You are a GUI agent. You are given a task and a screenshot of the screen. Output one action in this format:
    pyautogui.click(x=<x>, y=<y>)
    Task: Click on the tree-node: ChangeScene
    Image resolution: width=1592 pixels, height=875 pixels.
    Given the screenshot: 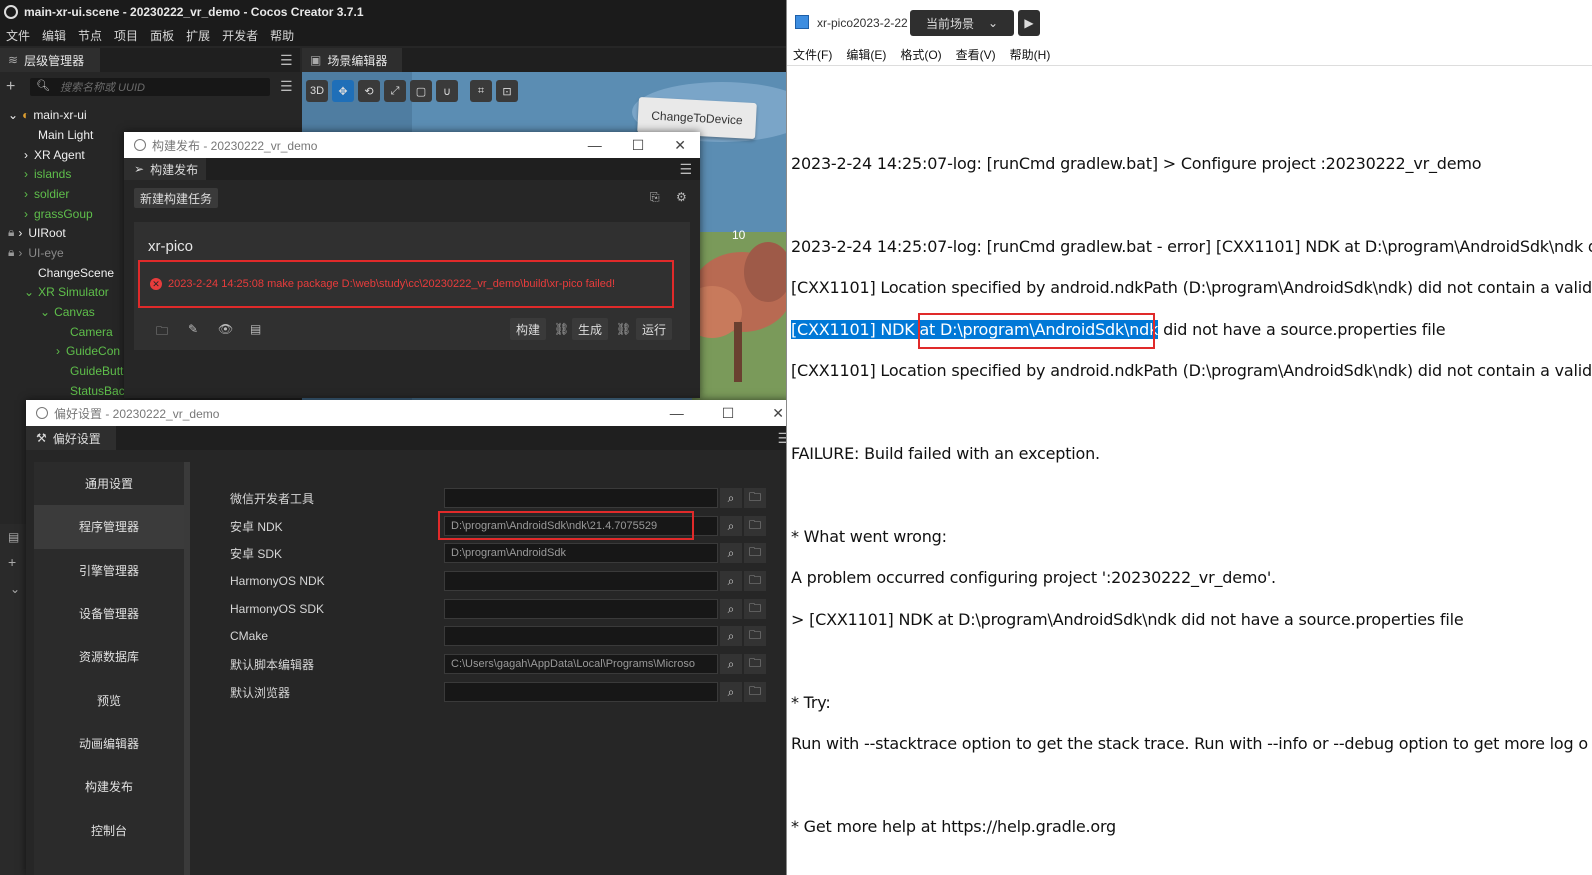 What is the action you would take?
    pyautogui.click(x=76, y=272)
    